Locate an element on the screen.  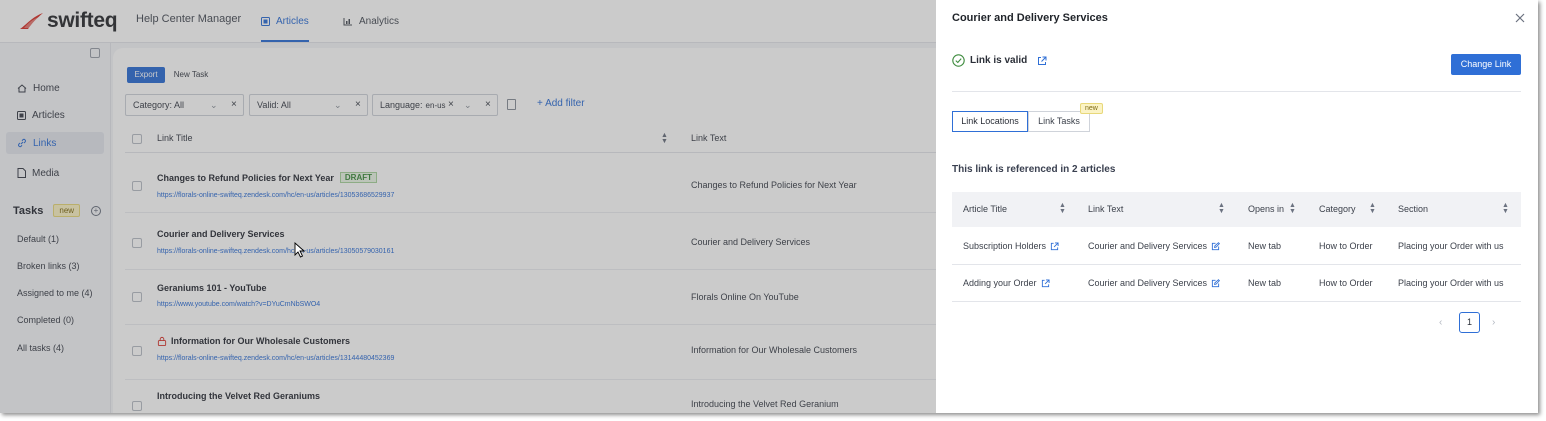
column-section: Section is located at coordinates (1413, 209).